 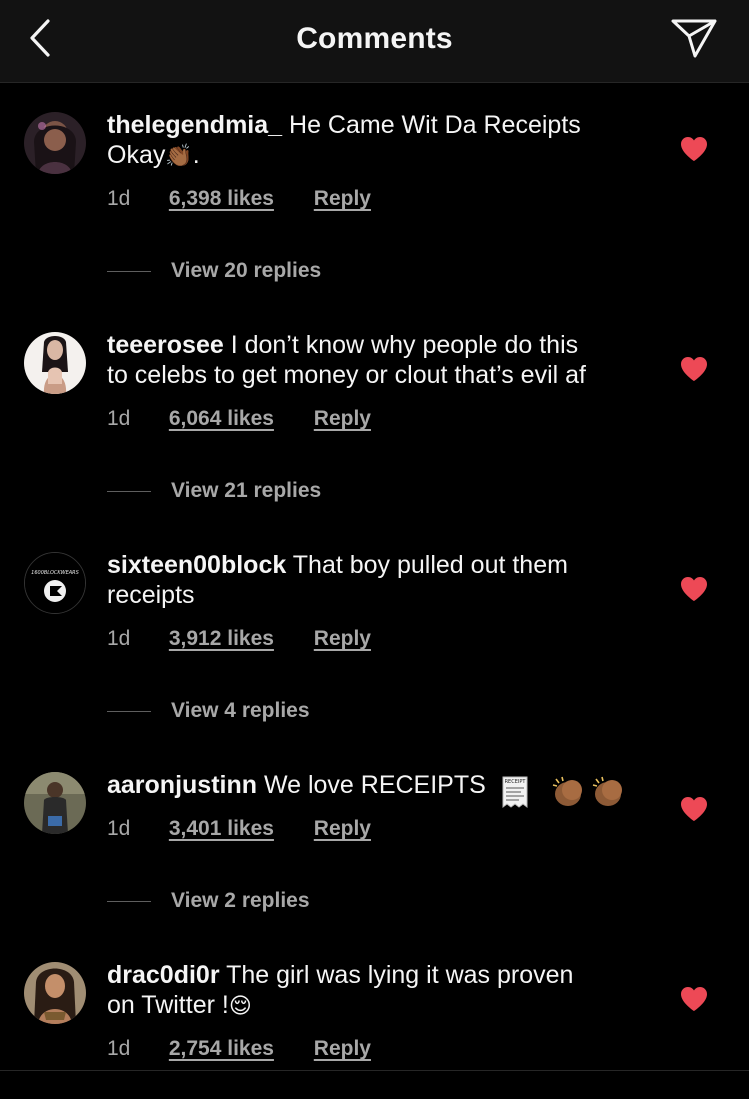 What do you see at coordinates (515, 792) in the screenshot?
I see `receipt-icon: RECEIPT` at bounding box center [515, 792].